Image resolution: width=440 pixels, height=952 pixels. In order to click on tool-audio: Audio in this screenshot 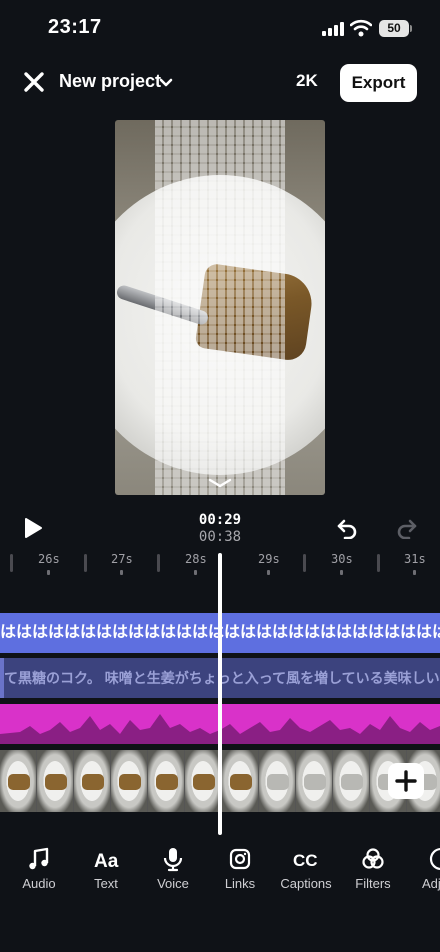, I will do `click(39, 865)`.